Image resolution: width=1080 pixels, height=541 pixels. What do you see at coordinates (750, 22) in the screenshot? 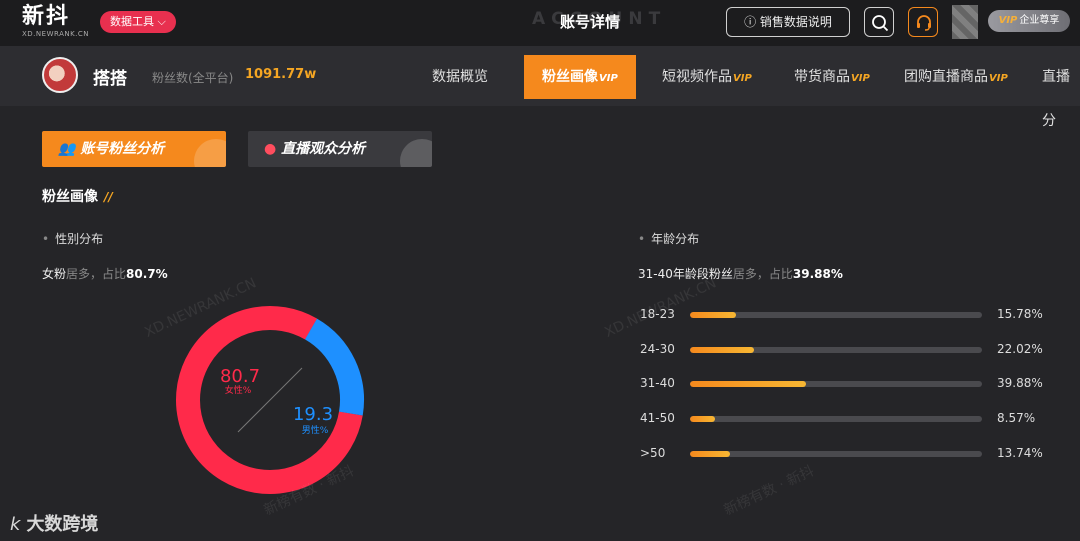
I see `question-icon: ⓘ` at bounding box center [750, 22].